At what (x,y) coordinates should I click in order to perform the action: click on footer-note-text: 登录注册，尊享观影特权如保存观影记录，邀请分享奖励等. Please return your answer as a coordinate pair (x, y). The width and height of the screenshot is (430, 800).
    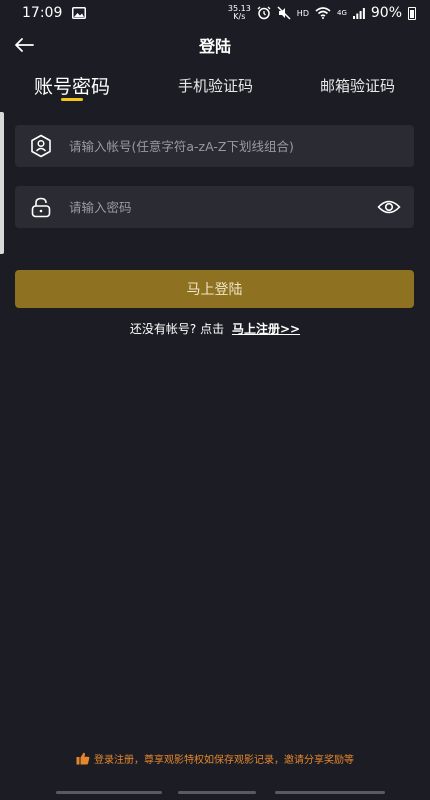
    Looking at the image, I should click on (224, 760).